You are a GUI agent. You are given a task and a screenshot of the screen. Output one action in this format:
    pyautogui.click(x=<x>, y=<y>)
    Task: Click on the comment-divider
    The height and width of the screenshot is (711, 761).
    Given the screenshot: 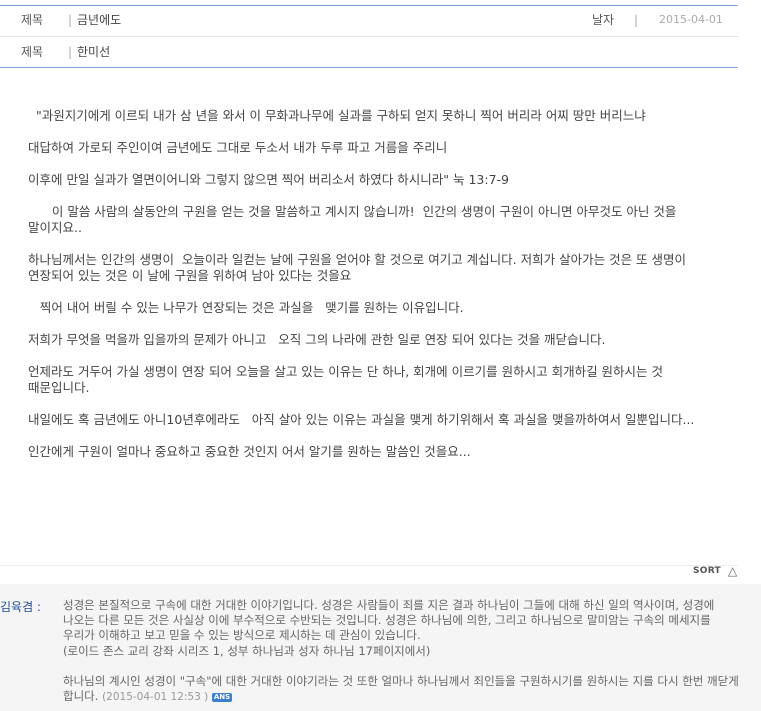 What is the action you would take?
    pyautogui.click(x=369, y=565)
    